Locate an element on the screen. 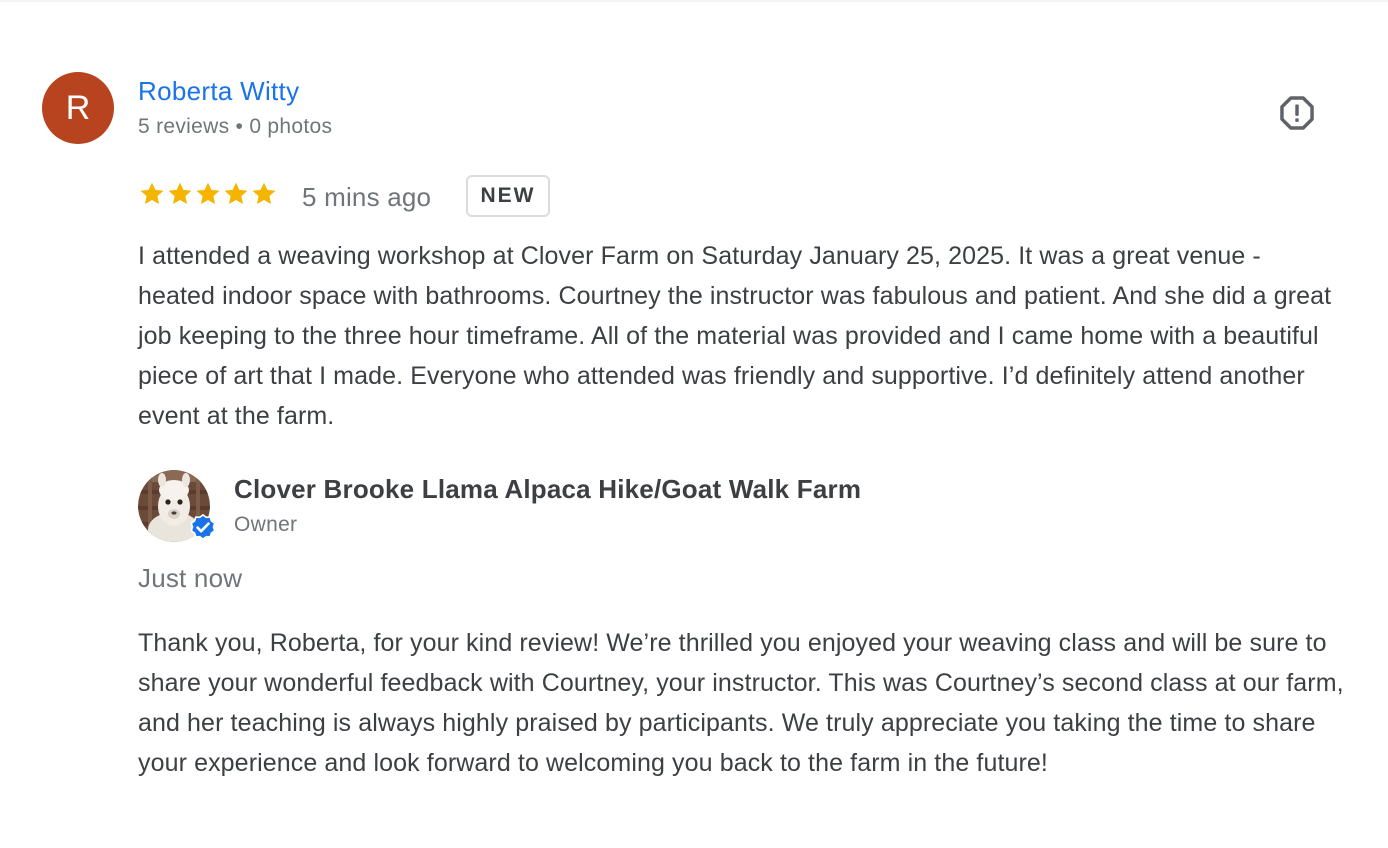  owner-role: Owner is located at coordinates (266, 524).